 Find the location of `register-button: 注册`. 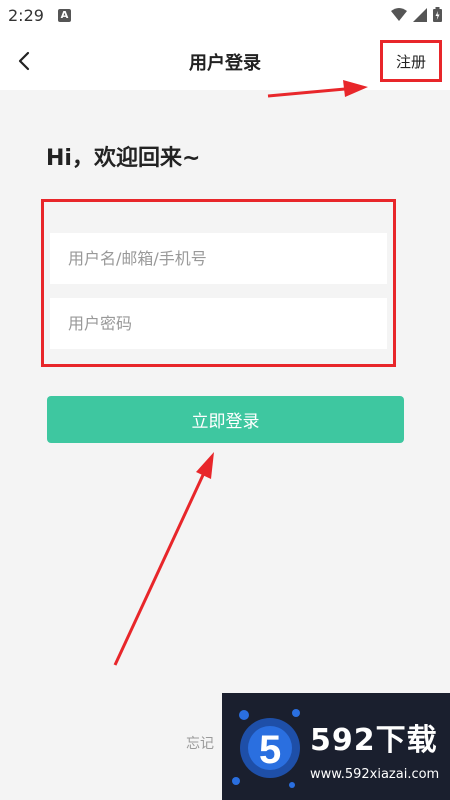

register-button: 注册 is located at coordinates (411, 61).